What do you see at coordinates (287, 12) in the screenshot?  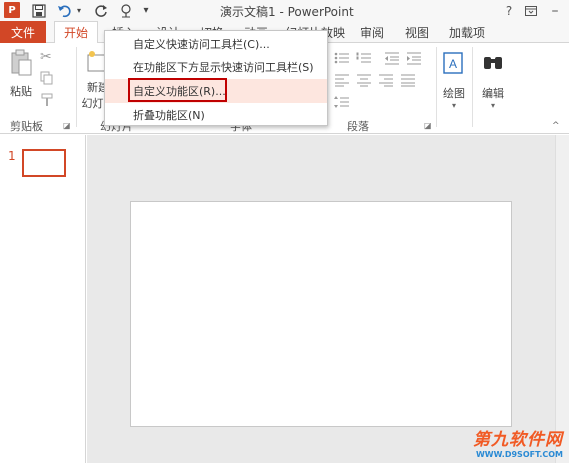 I see `window-title: 演示文稿1 - PowerPoint` at bounding box center [287, 12].